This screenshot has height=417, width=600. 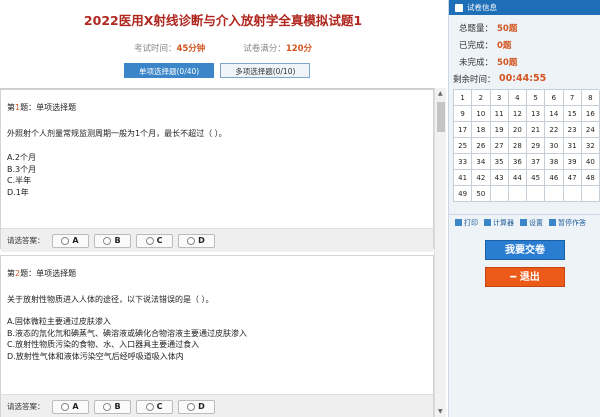 I want to click on question-nav-46: 46, so click(x=554, y=178).